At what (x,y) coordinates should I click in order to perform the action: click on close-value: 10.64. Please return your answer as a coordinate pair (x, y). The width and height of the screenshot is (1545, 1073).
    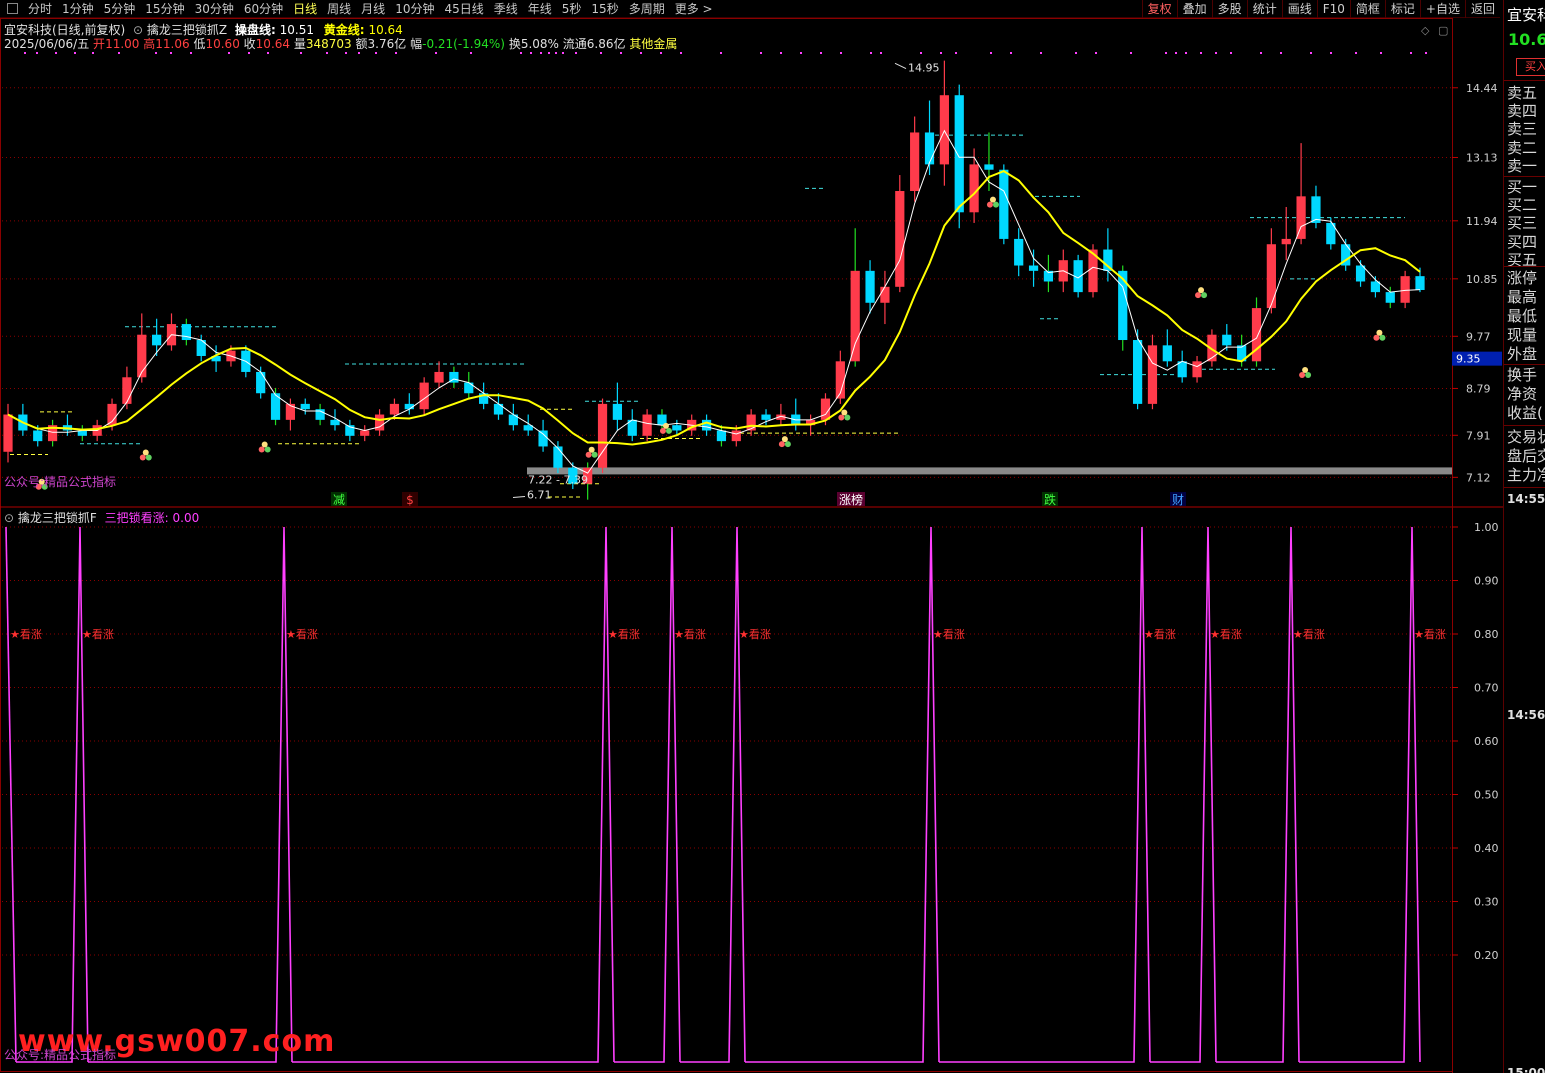
    Looking at the image, I should click on (273, 44).